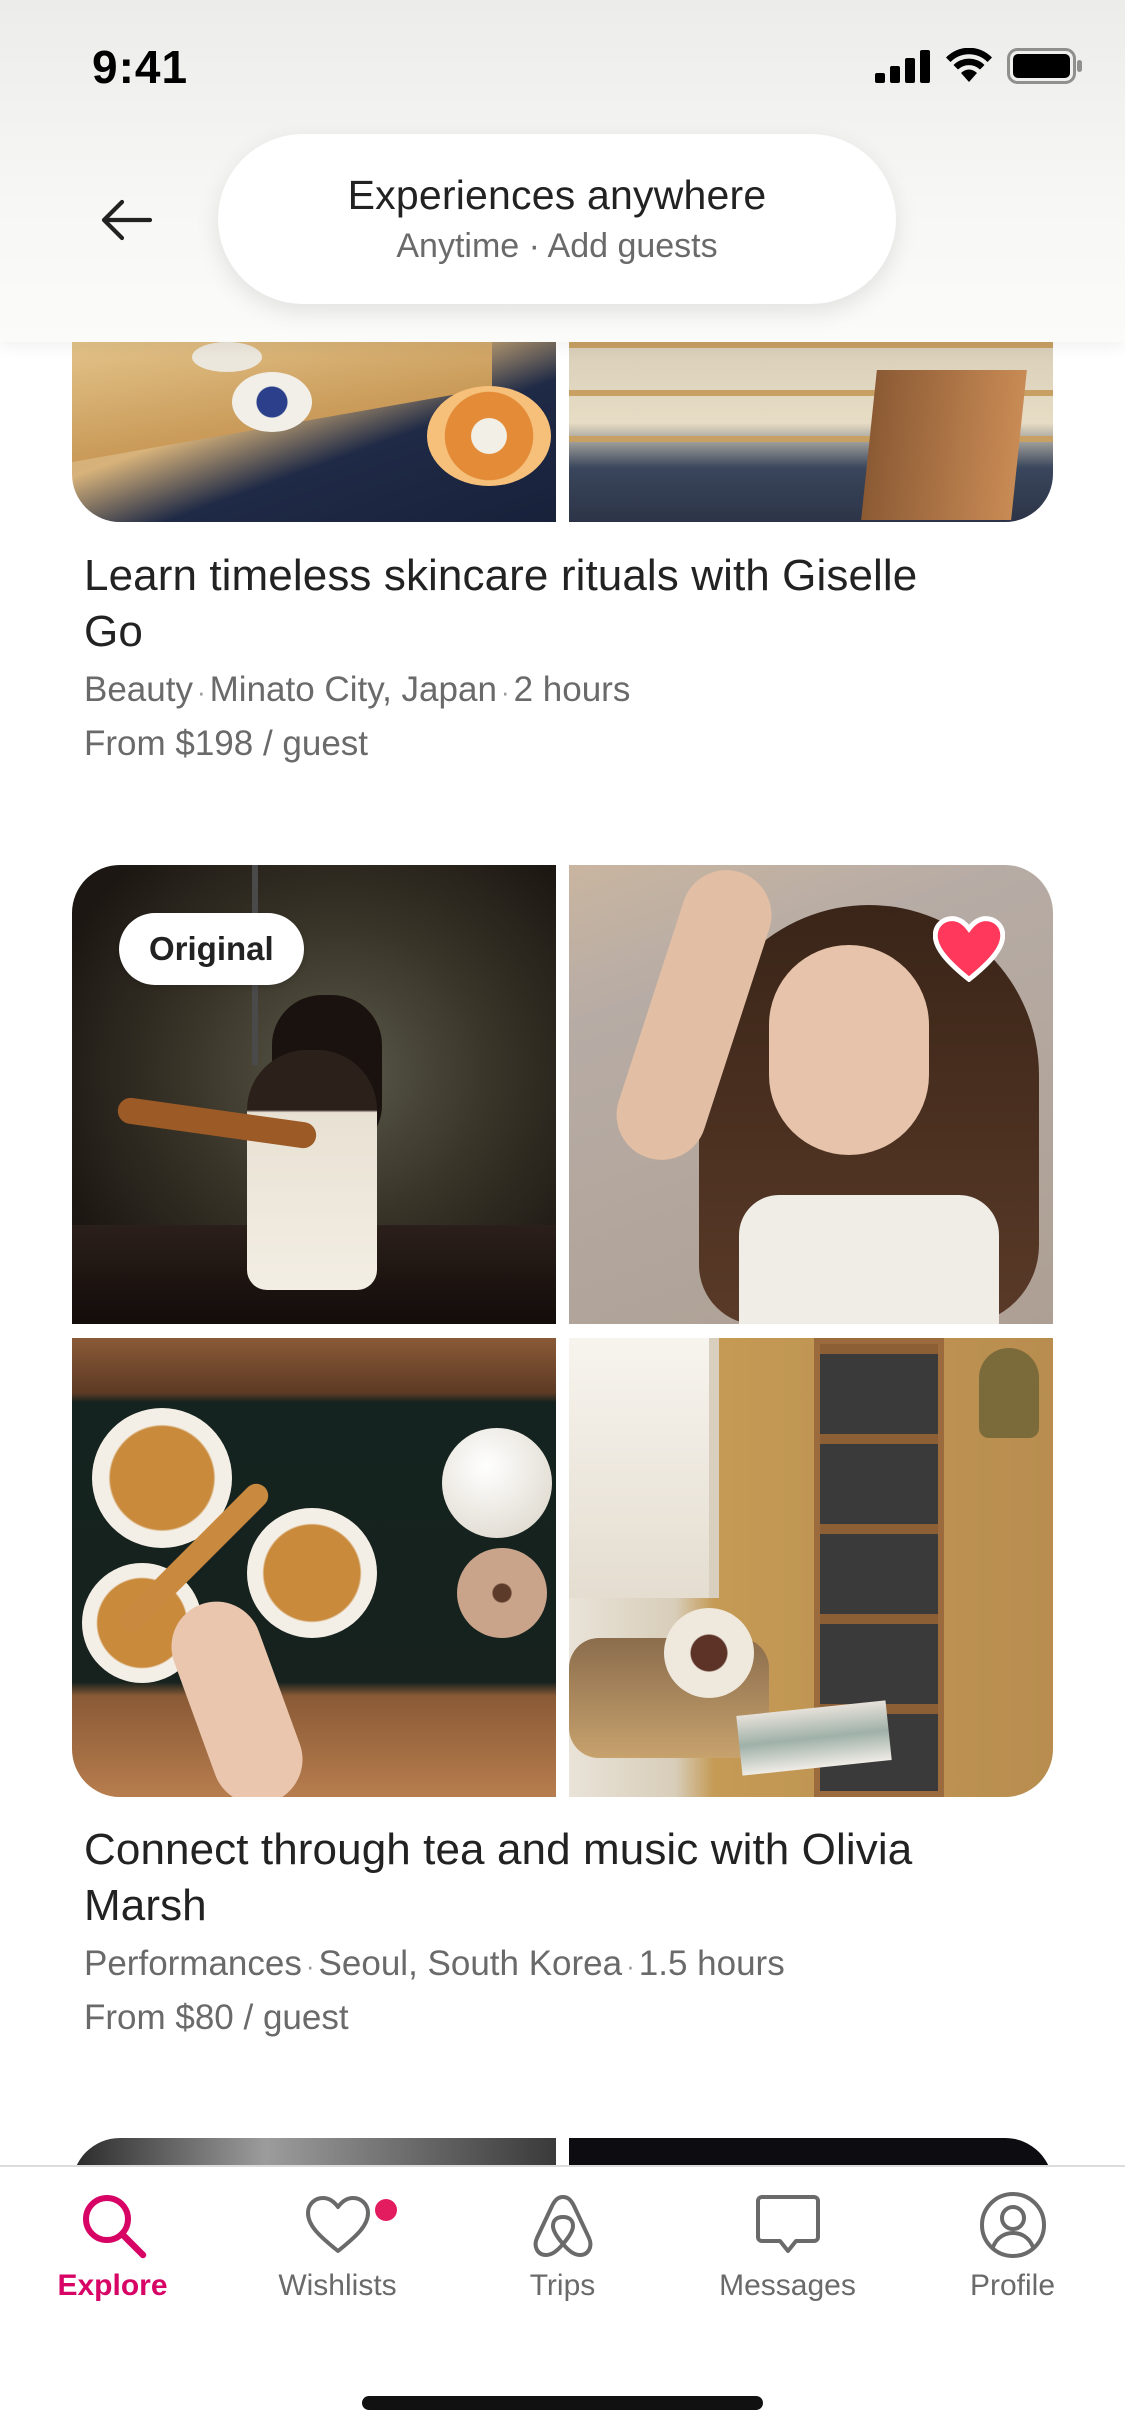 This screenshot has width=1125, height=2436. Describe the element at coordinates (112, 2285) in the screenshot. I see `tab-label: Explore` at that location.